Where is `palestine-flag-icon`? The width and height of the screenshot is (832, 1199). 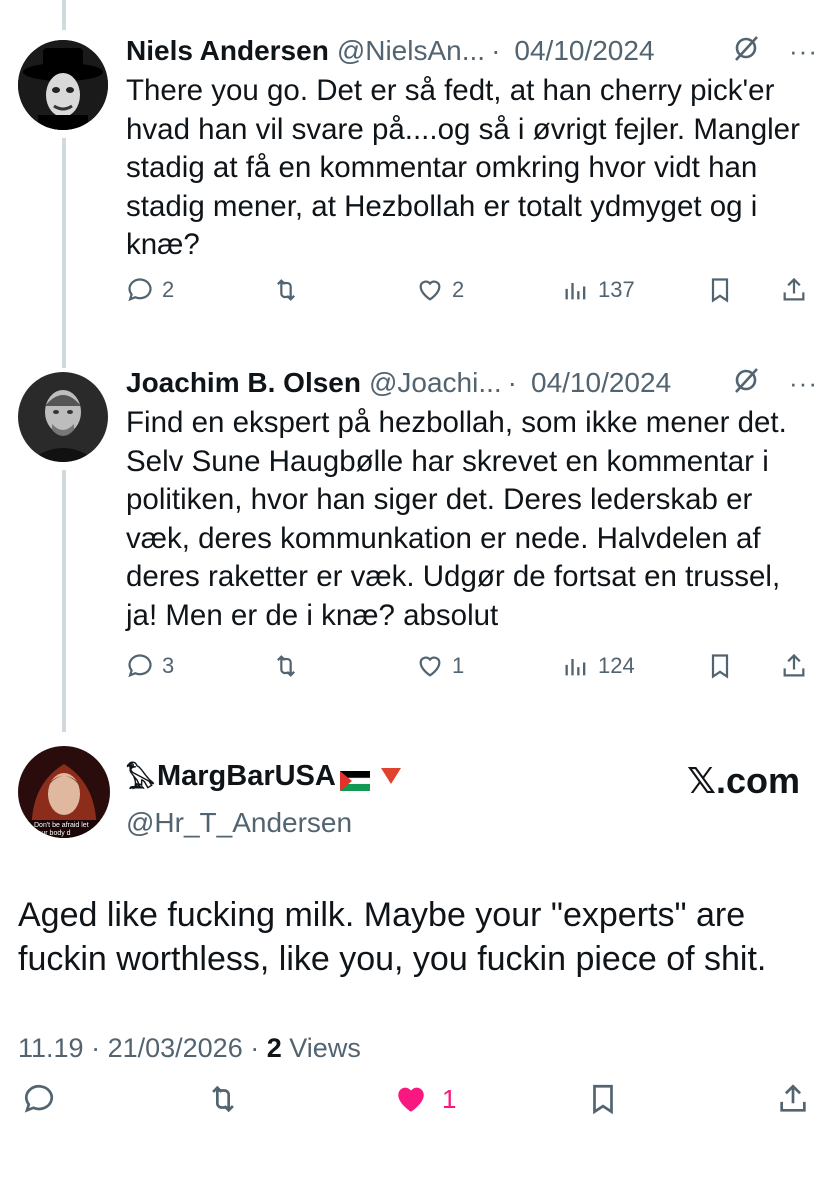
palestine-flag-icon is located at coordinates (355, 778).